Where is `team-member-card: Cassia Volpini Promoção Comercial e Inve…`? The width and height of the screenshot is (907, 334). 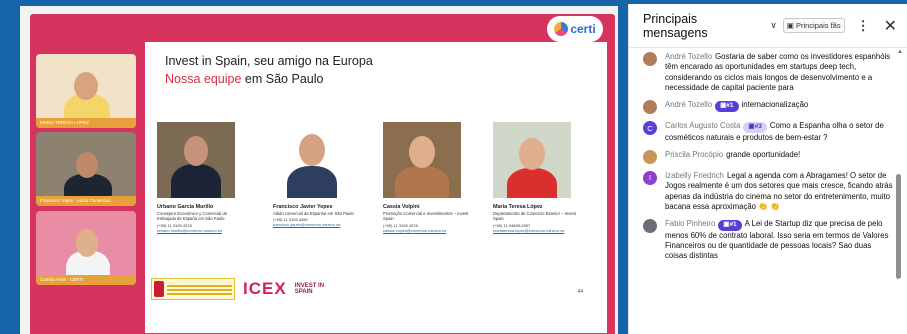
team-member-card: Cassia Volpini Promoção Comercial e Inve… is located at coordinates (428, 177).